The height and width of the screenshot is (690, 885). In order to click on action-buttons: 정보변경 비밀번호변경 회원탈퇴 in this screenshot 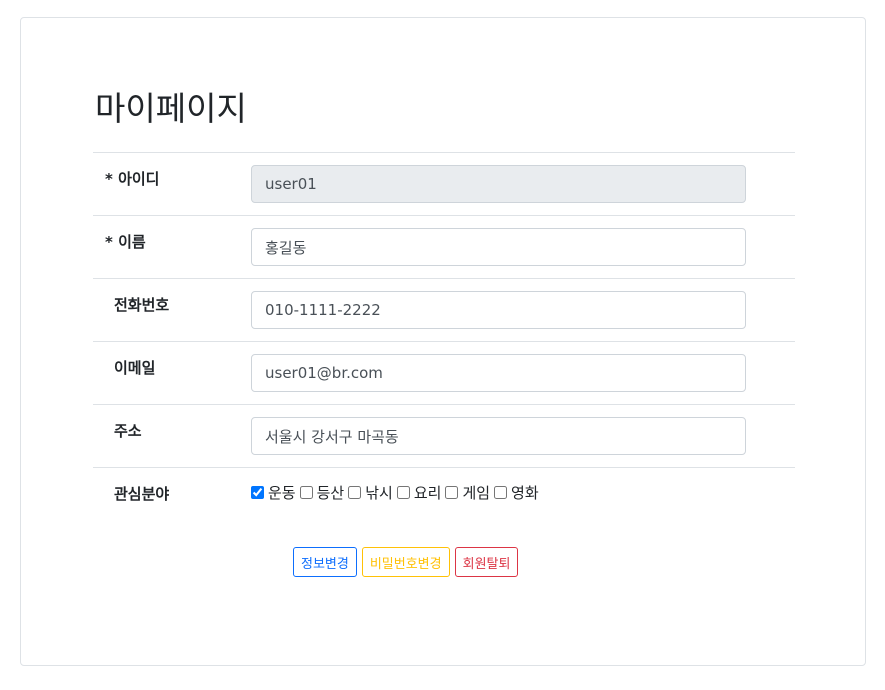, I will do `click(406, 562)`.